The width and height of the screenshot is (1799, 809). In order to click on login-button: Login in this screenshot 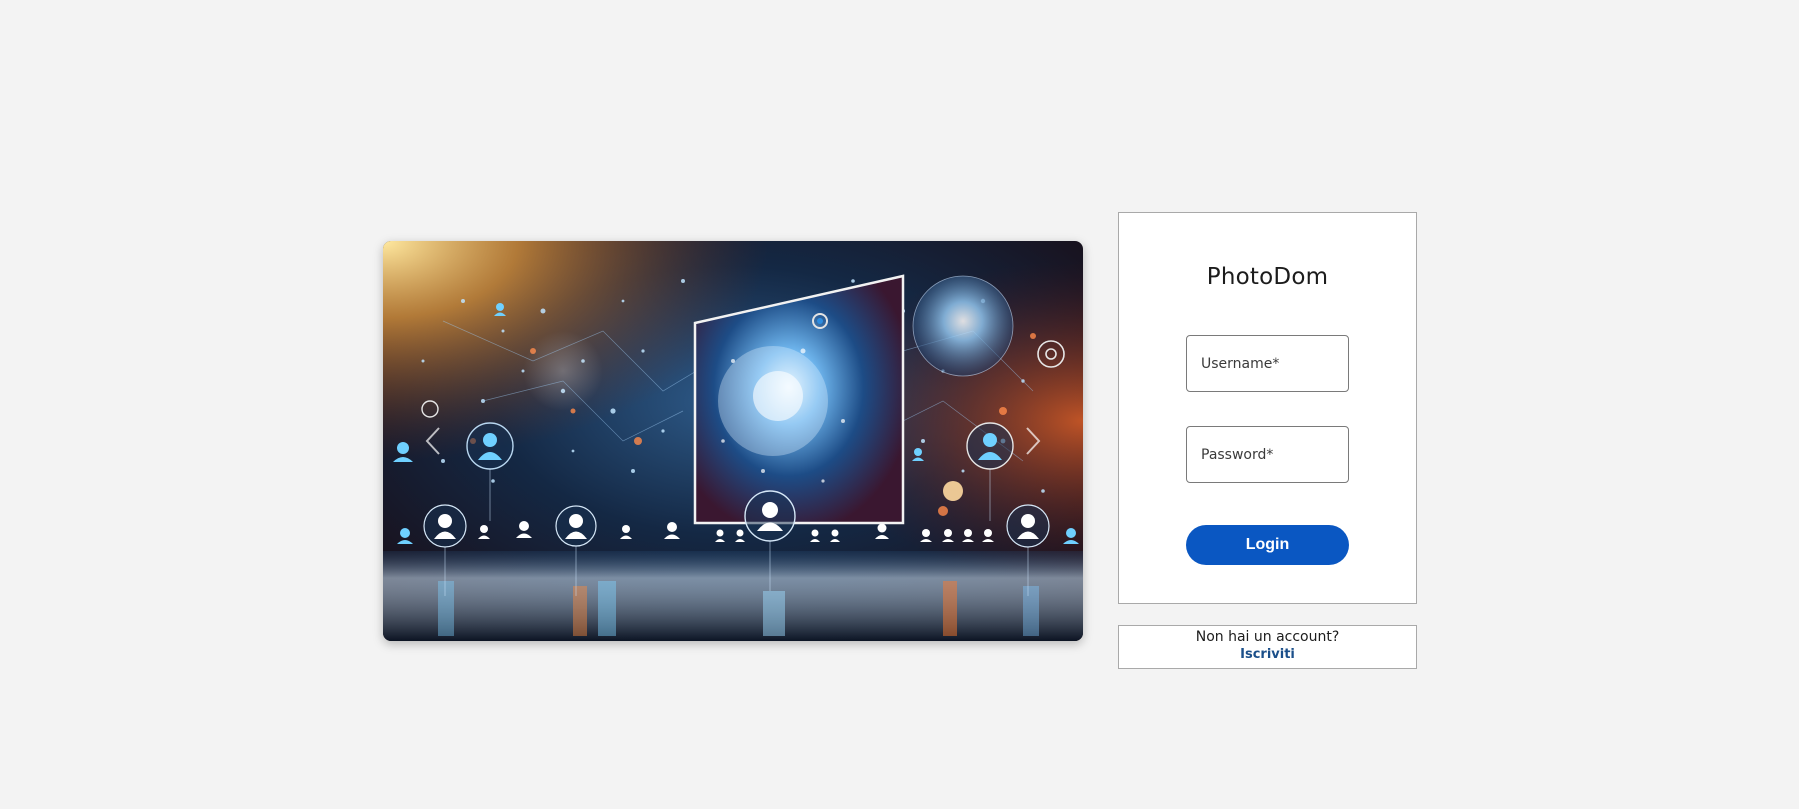, I will do `click(1267, 545)`.